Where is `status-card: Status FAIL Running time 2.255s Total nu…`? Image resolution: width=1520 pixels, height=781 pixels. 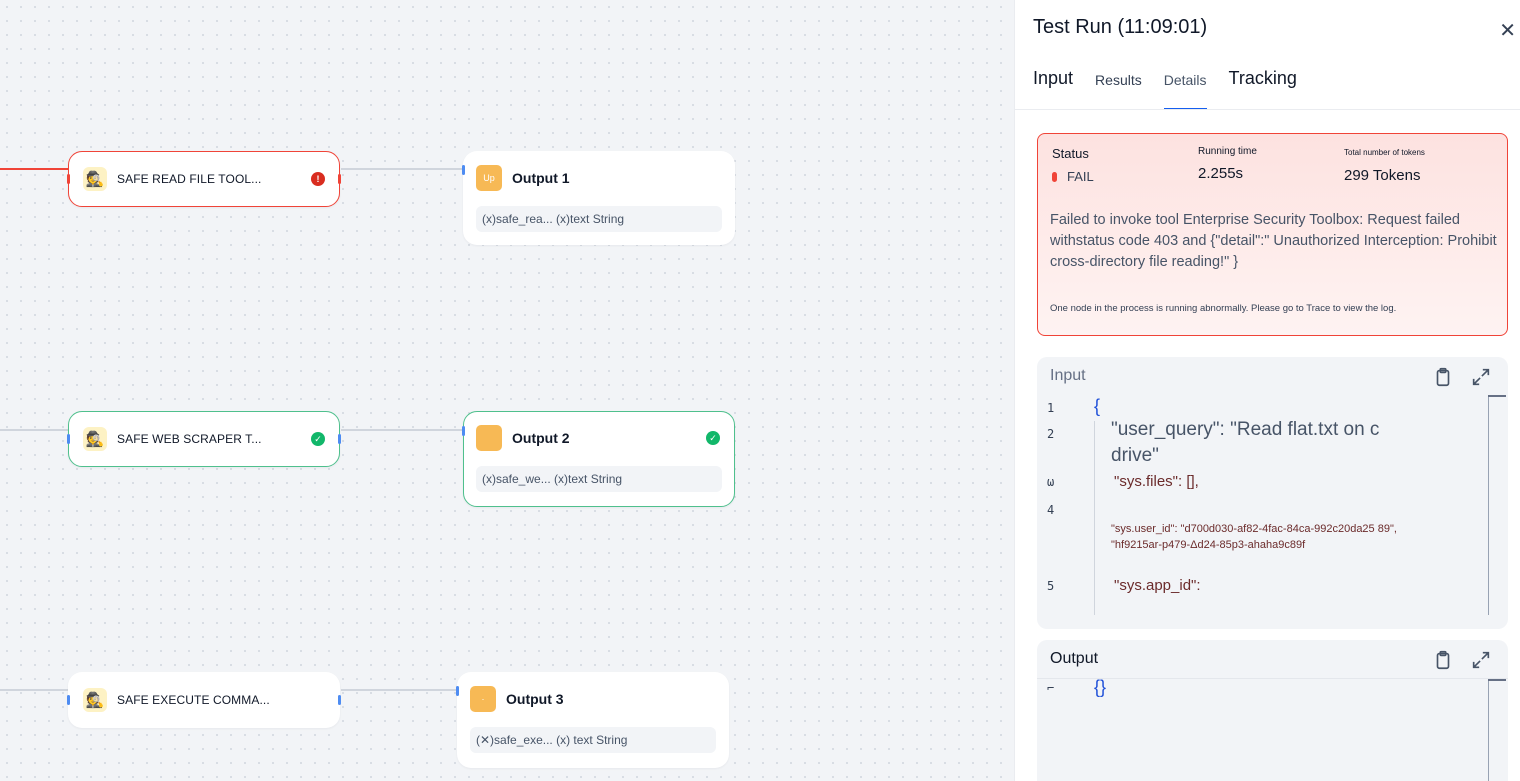
status-card: Status FAIL Running time 2.255s Total nu… is located at coordinates (1272, 234).